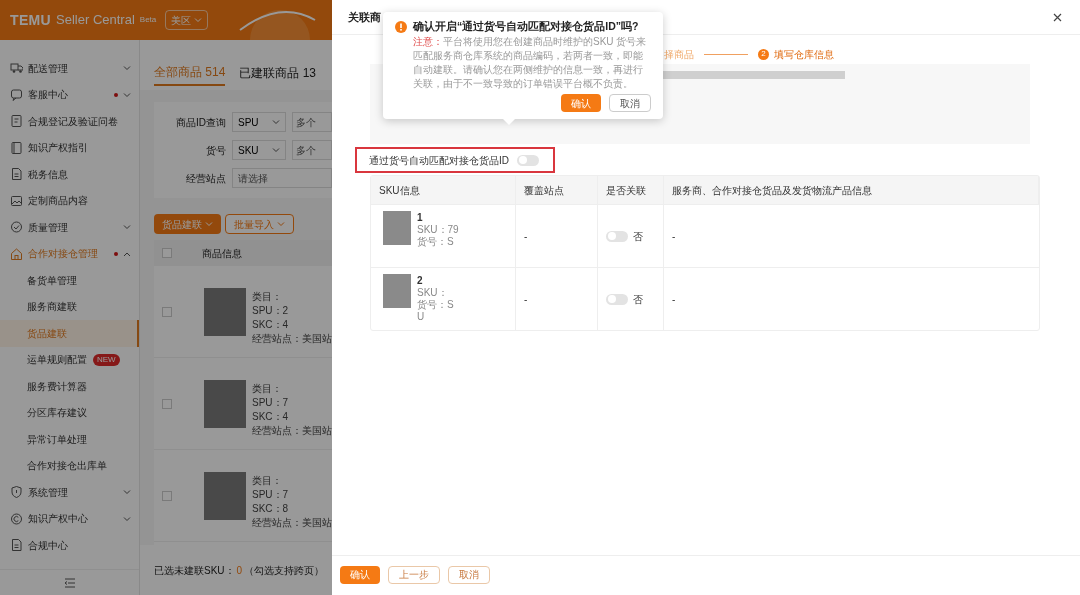  Describe the element at coordinates (544, 190) in the screenshot. I see `column-header: 覆盖站点` at that location.